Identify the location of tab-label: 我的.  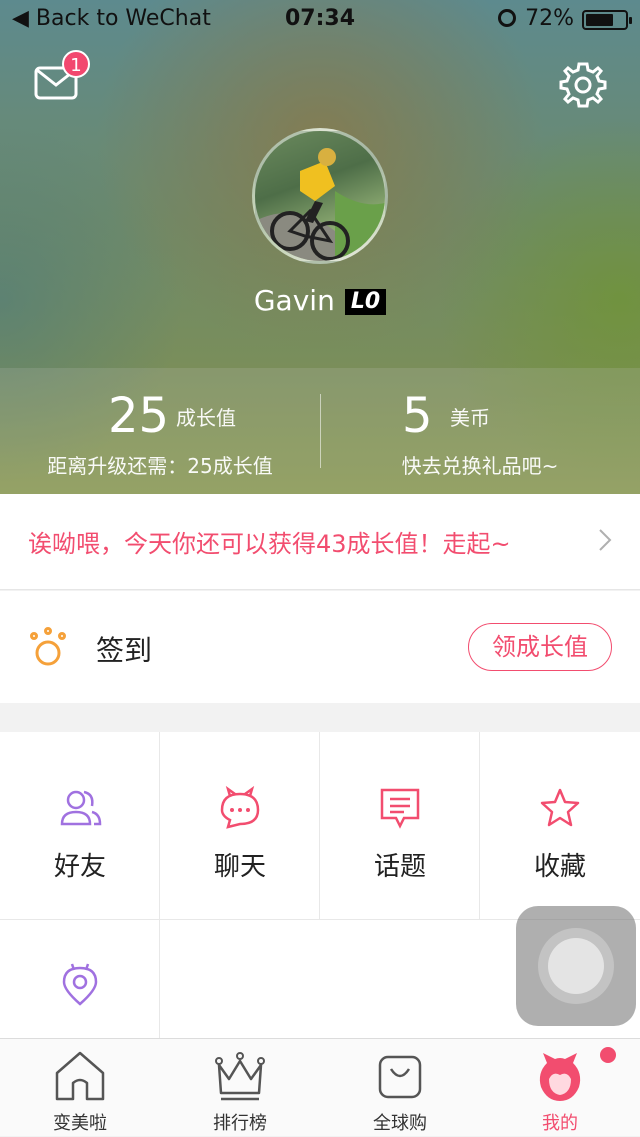
(560, 1123).